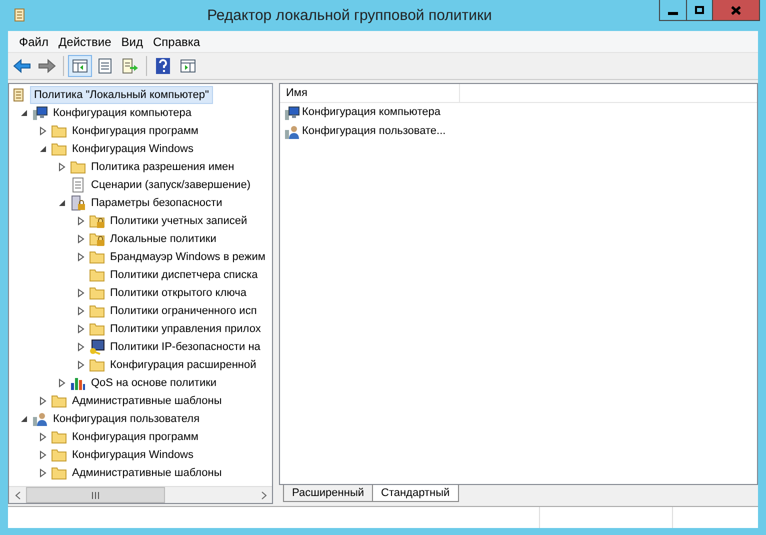 Image resolution: width=766 pixels, height=535 pixels. Describe the element at coordinates (170, 185) in the screenshot. I see `tree-item: Сценарии (запуск/завершение)` at that location.